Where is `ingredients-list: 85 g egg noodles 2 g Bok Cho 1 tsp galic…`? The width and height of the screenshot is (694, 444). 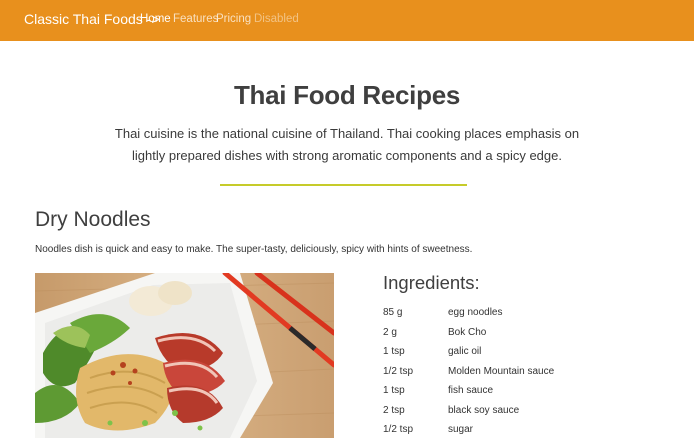 ingredients-list: 85 g egg noodles 2 g Bok Cho 1 tsp galic… is located at coordinates (533, 375).